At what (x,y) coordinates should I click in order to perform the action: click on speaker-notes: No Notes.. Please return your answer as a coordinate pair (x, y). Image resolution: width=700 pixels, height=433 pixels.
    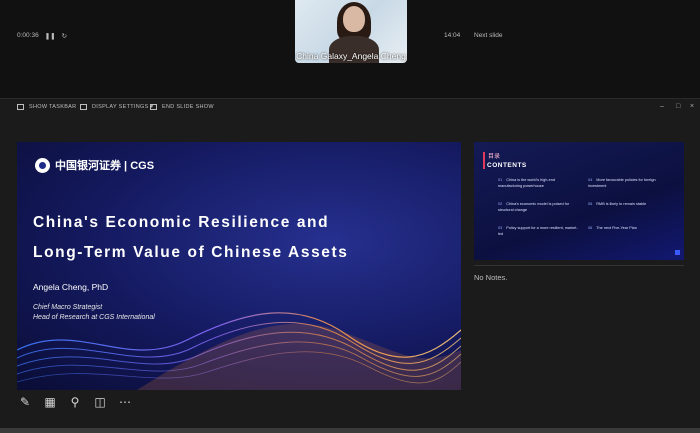
    Looking at the image, I should click on (491, 277).